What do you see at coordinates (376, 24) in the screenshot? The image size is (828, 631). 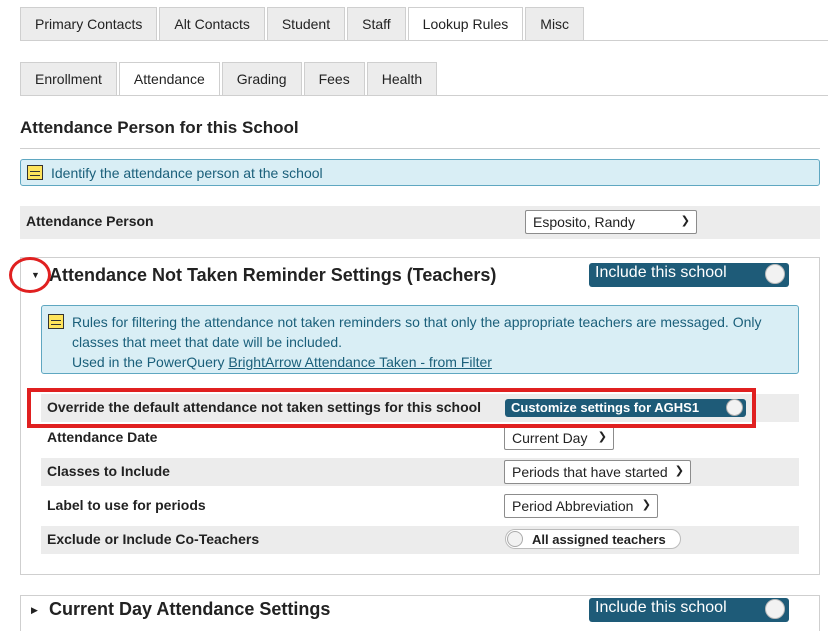 I see `tab-staff: Staff` at bounding box center [376, 24].